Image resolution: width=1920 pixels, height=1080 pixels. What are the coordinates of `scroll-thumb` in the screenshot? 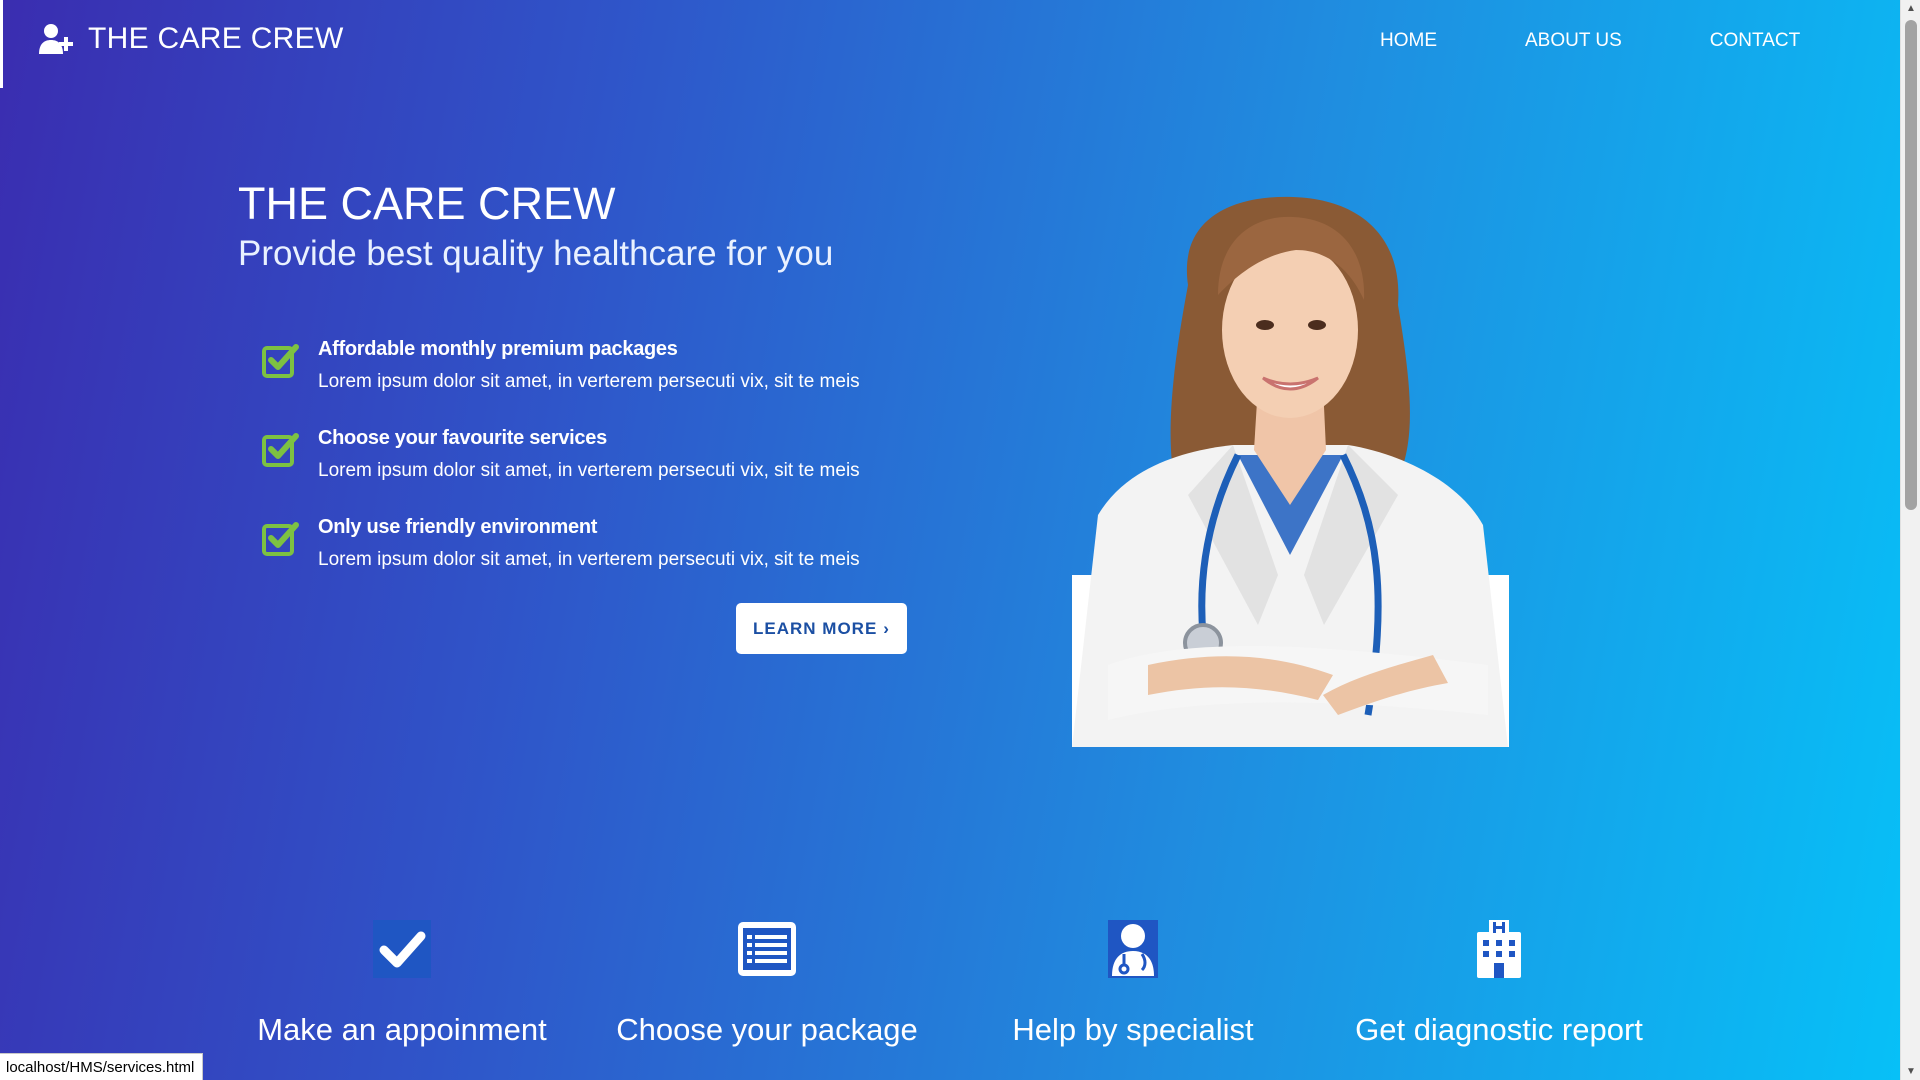 It's located at (1911, 265).